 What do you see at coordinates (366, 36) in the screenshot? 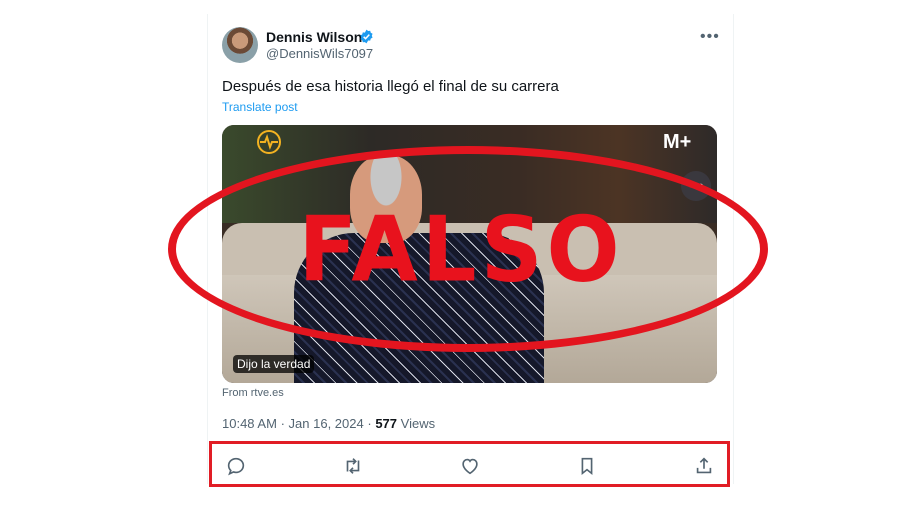
I see `verified-badge-icon` at bounding box center [366, 36].